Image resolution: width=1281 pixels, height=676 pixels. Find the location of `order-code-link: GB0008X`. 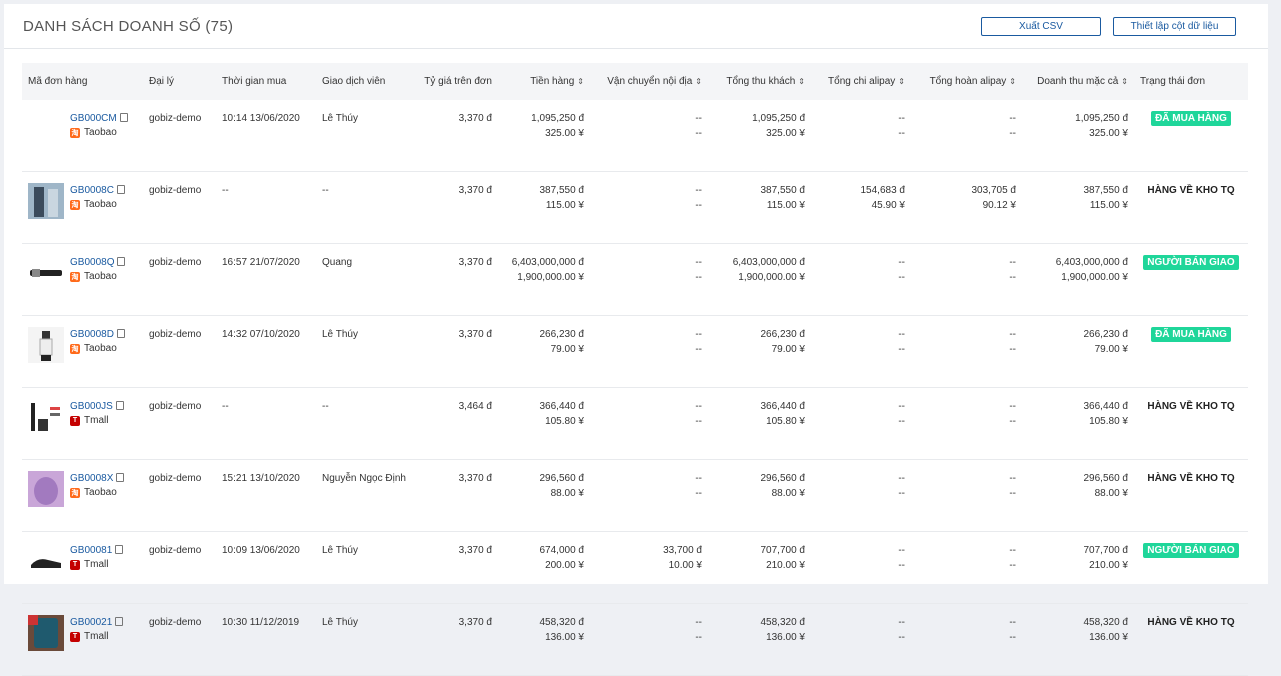

order-code-link: GB0008X is located at coordinates (91, 478).